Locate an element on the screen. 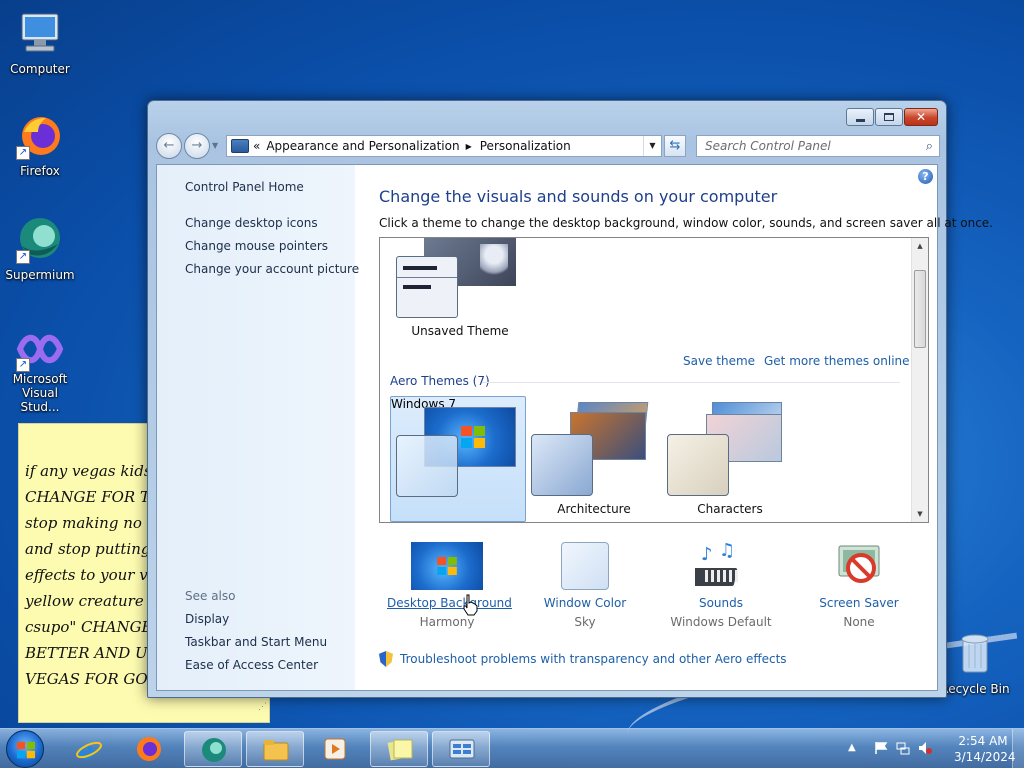  volume-muted-icon is located at coordinates (925, 748).